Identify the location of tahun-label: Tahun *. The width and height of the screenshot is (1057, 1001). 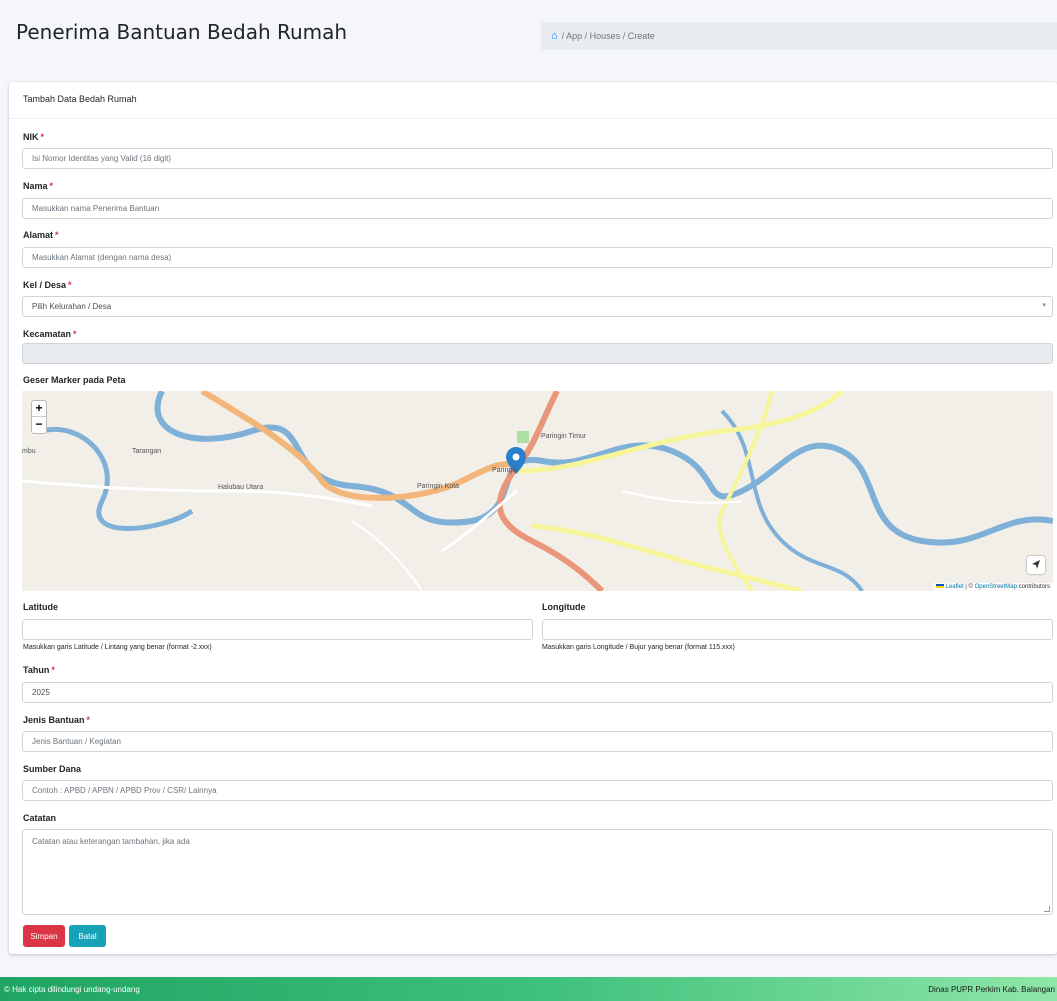
(39, 670).